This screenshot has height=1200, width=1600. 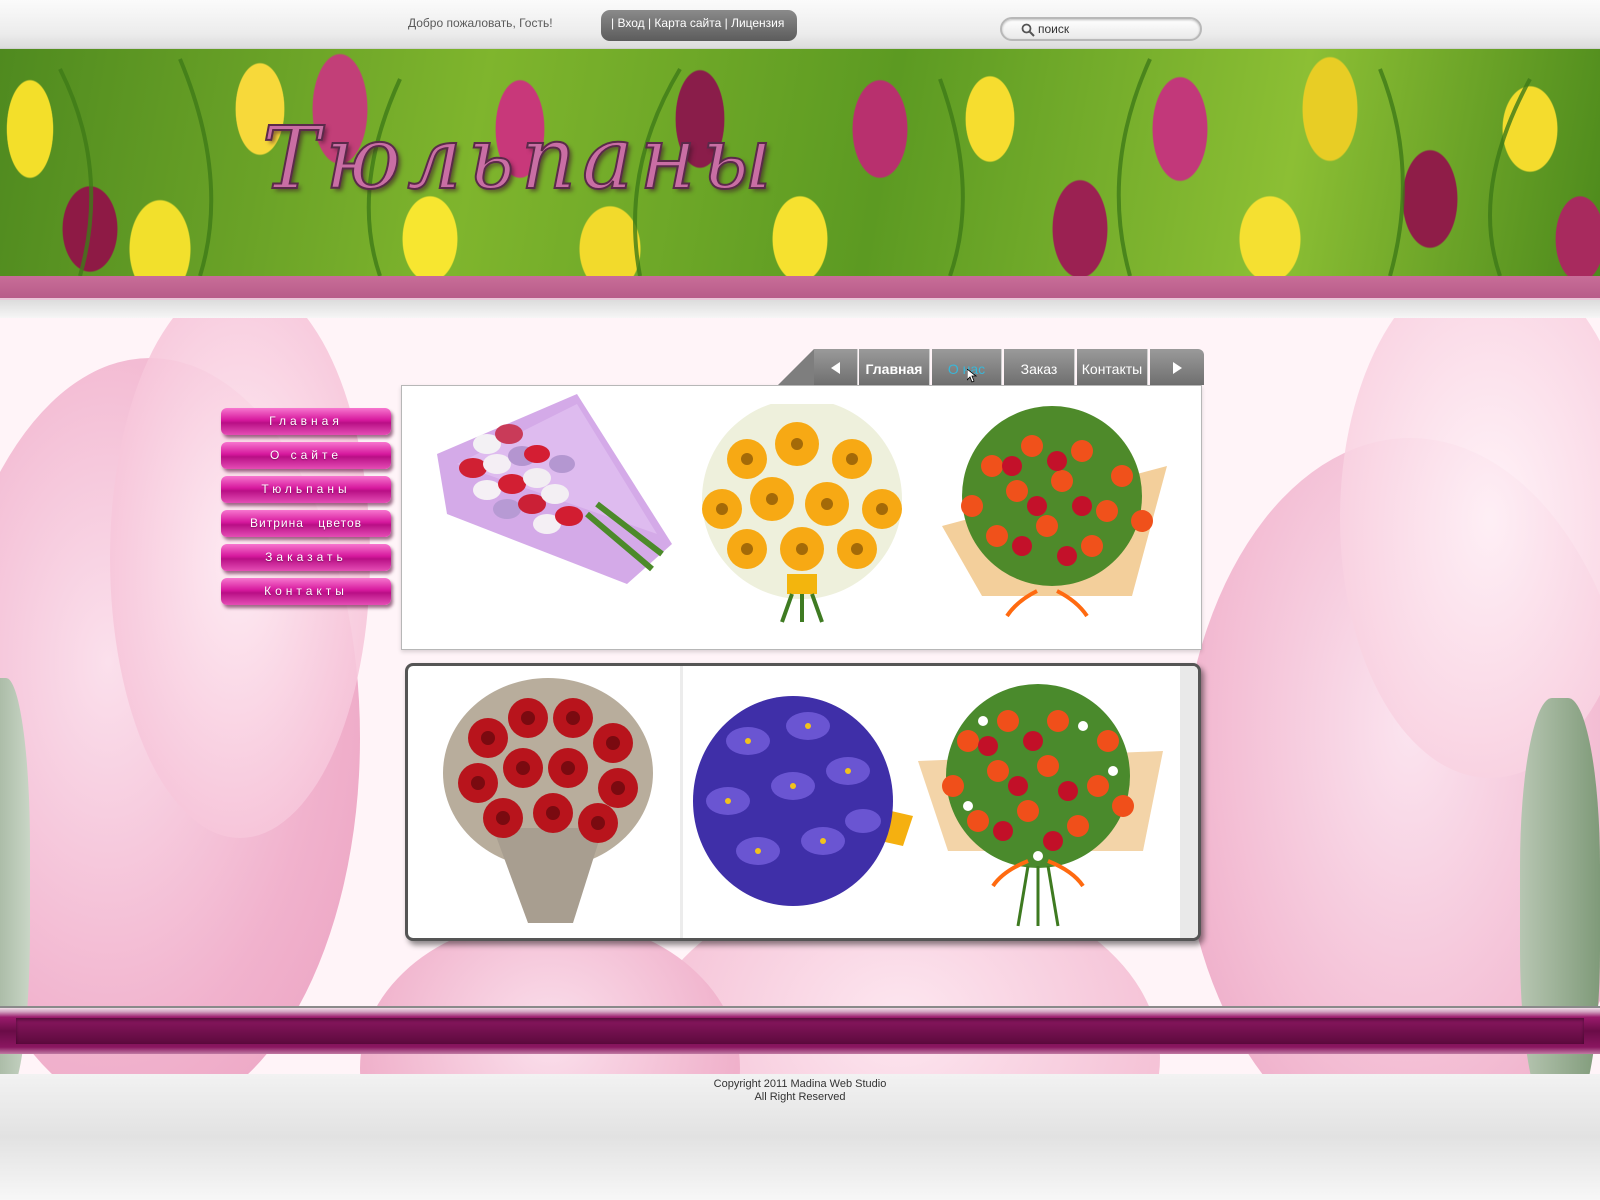 I want to click on side-menu-about: О сайте, so click(x=306, y=455).